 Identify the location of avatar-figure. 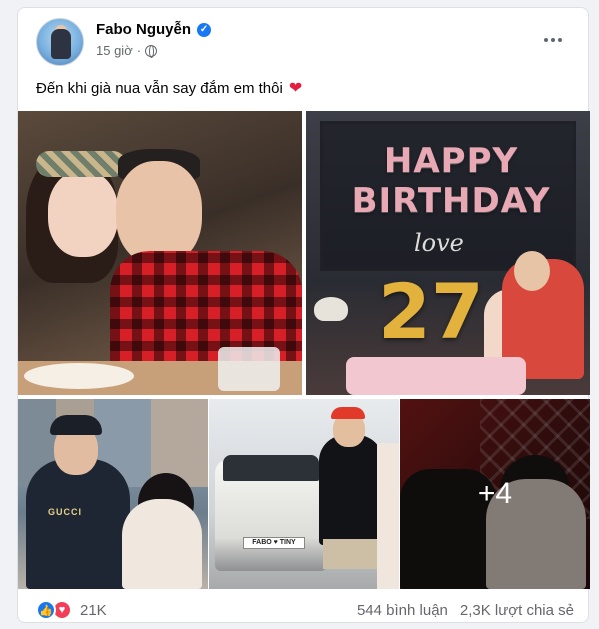
(61, 44).